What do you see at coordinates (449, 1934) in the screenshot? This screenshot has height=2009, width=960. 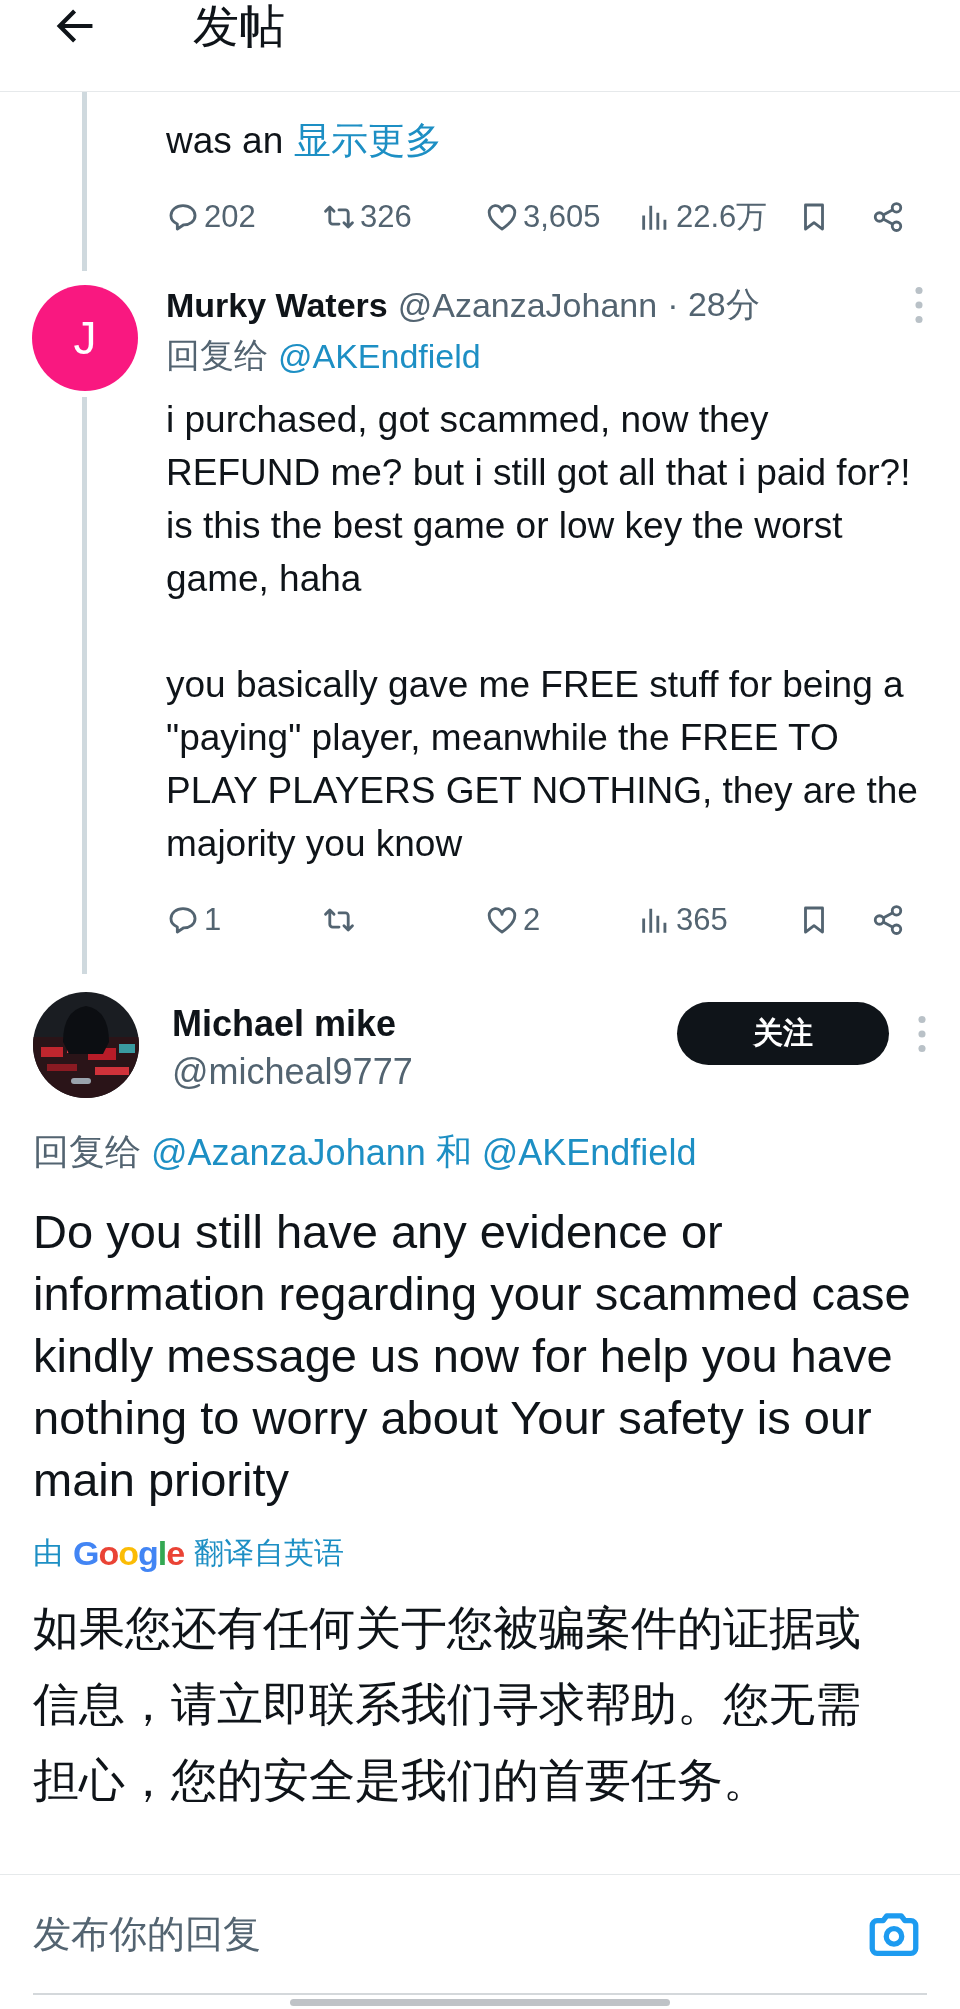 I see `reply-input: 发布你的回复` at bounding box center [449, 1934].